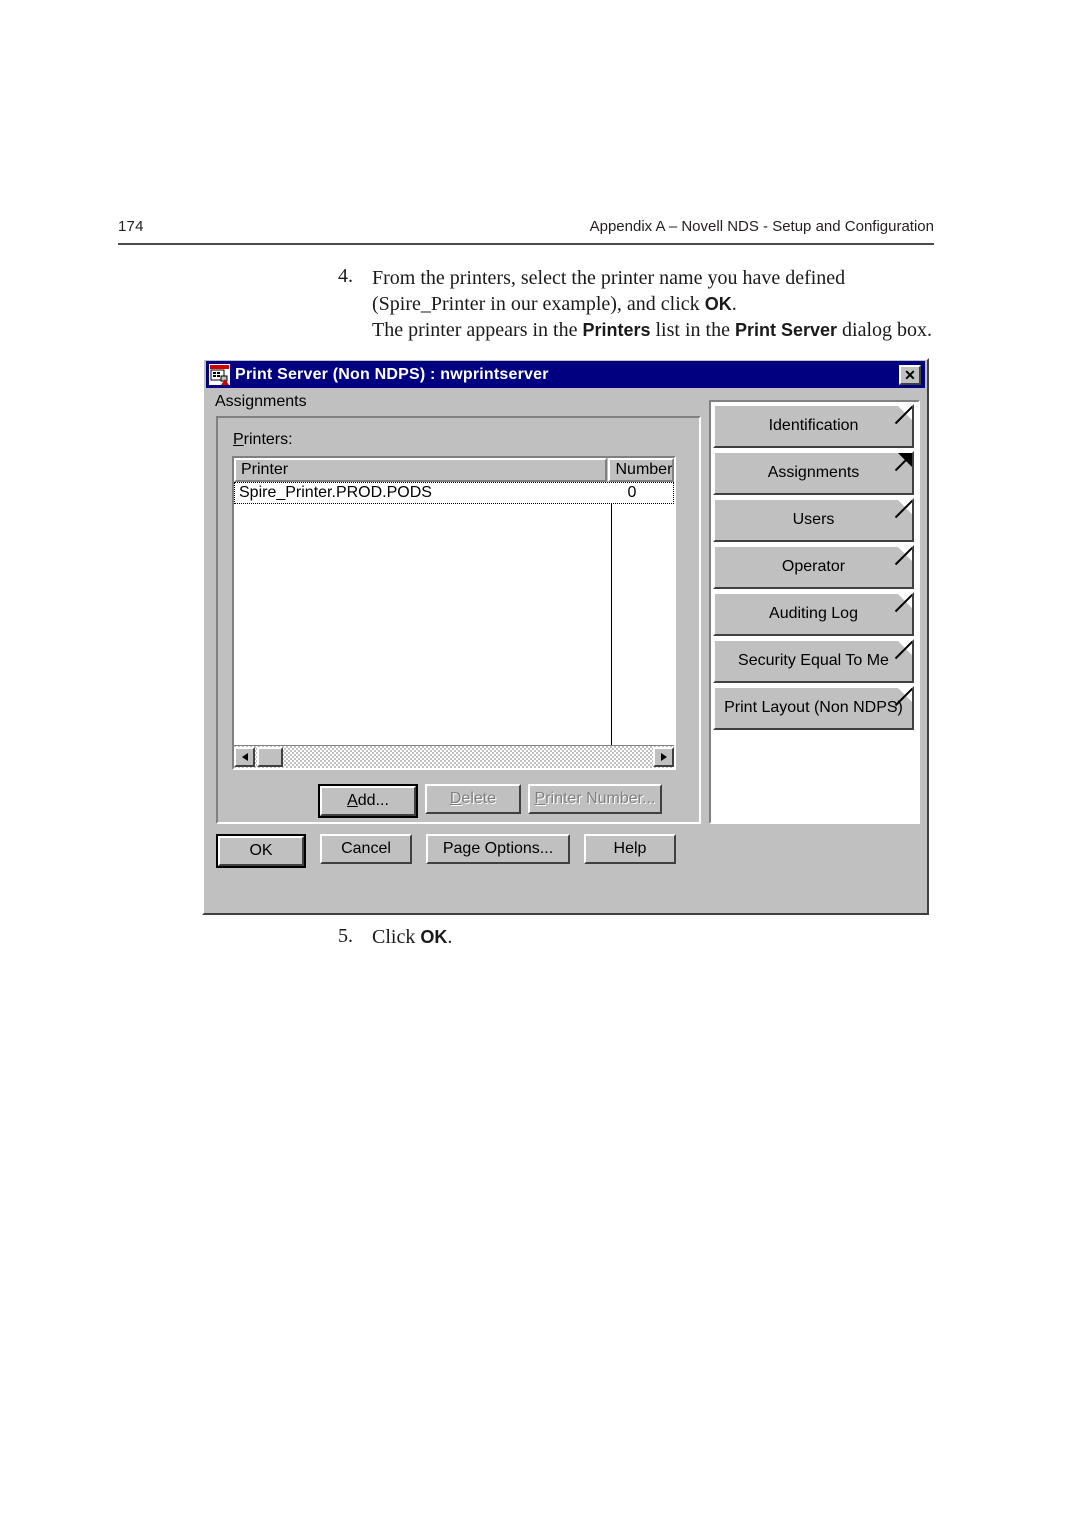  Describe the element at coordinates (261, 401) in the screenshot. I see `assignments-group-label: Assignments` at that location.